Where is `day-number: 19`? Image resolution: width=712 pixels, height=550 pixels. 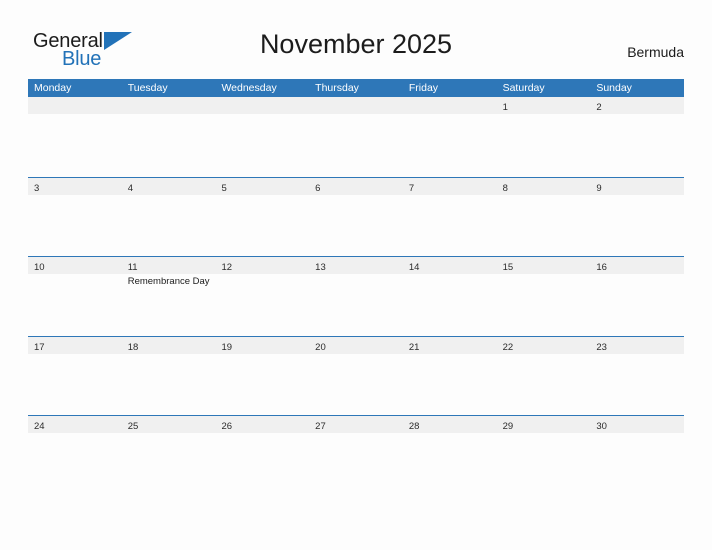
day-number: 19 is located at coordinates (227, 347).